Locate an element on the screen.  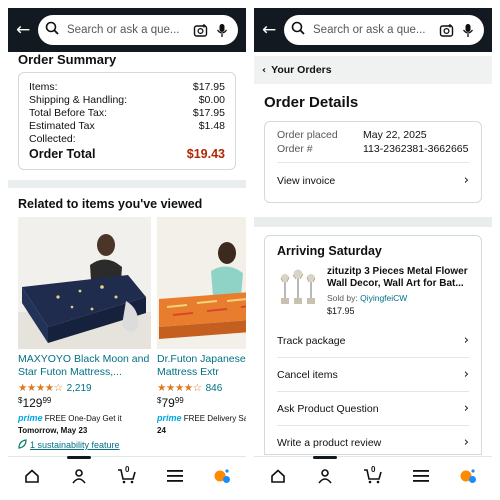
action-label: Track package is located at coordinates (311, 340).